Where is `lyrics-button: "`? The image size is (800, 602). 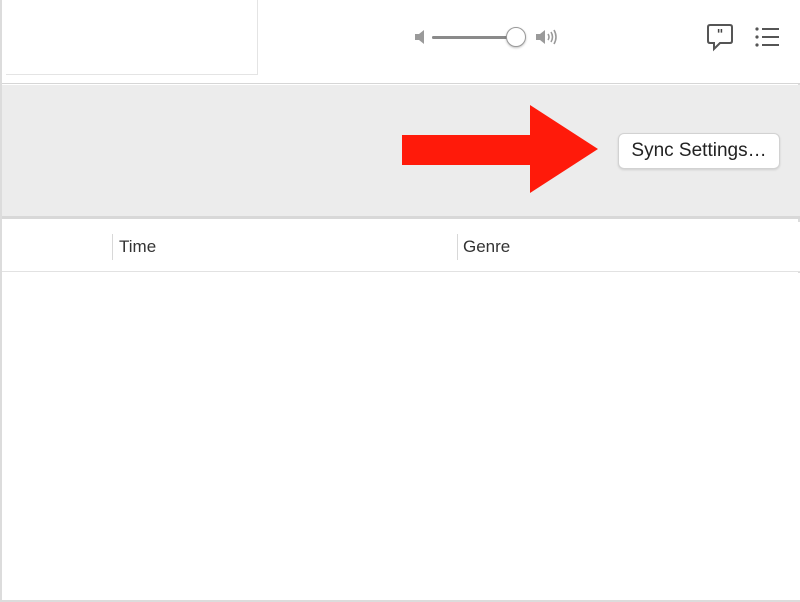
lyrics-button: " is located at coordinates (720, 37).